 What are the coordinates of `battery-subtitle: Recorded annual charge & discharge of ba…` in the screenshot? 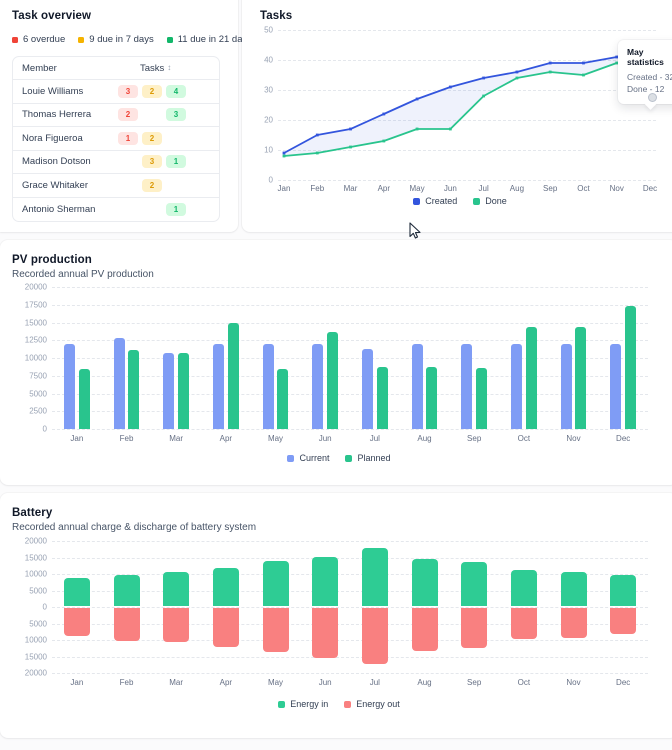 It's located at (134, 527).